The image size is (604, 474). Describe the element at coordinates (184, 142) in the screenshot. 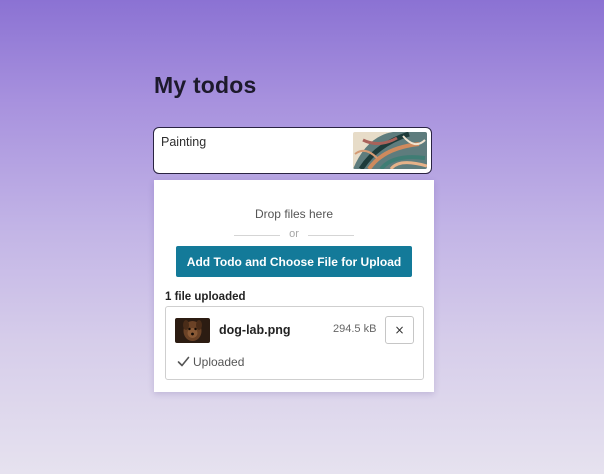

I see `todo-item-text: Painting` at that location.